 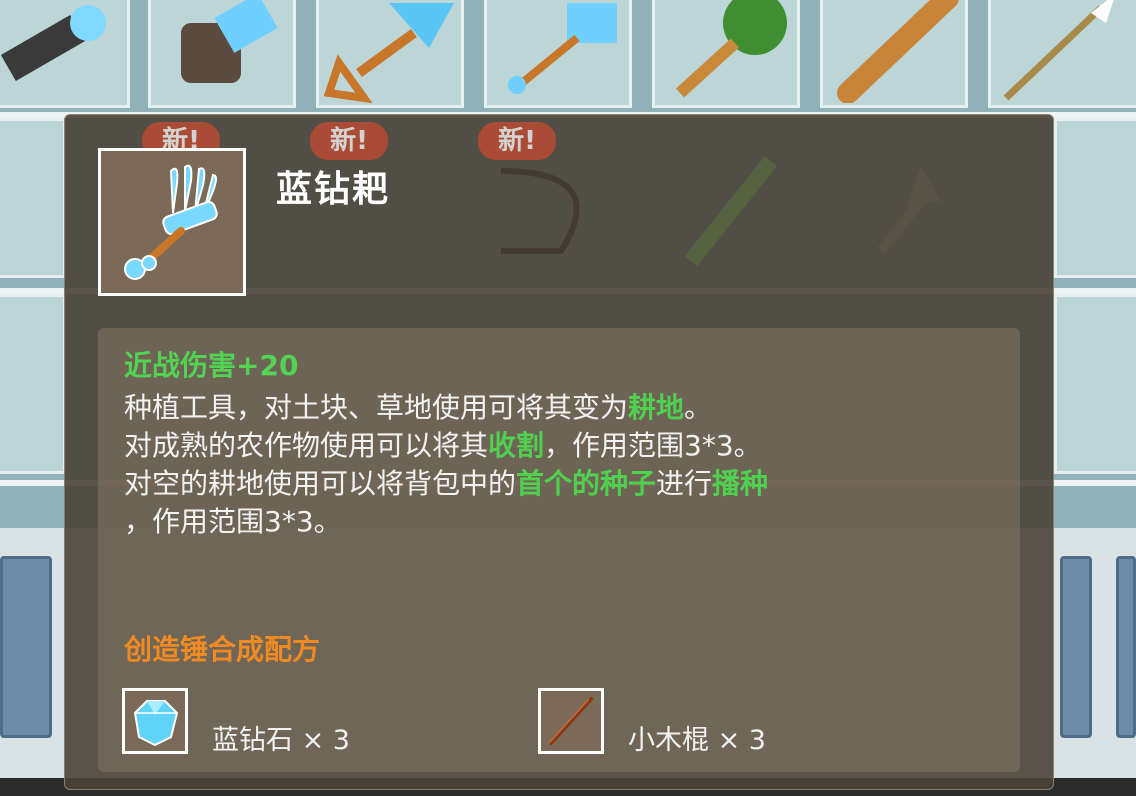 What do you see at coordinates (222, 649) in the screenshot?
I see `recipe-title: 创造锤合成配方` at bounding box center [222, 649].